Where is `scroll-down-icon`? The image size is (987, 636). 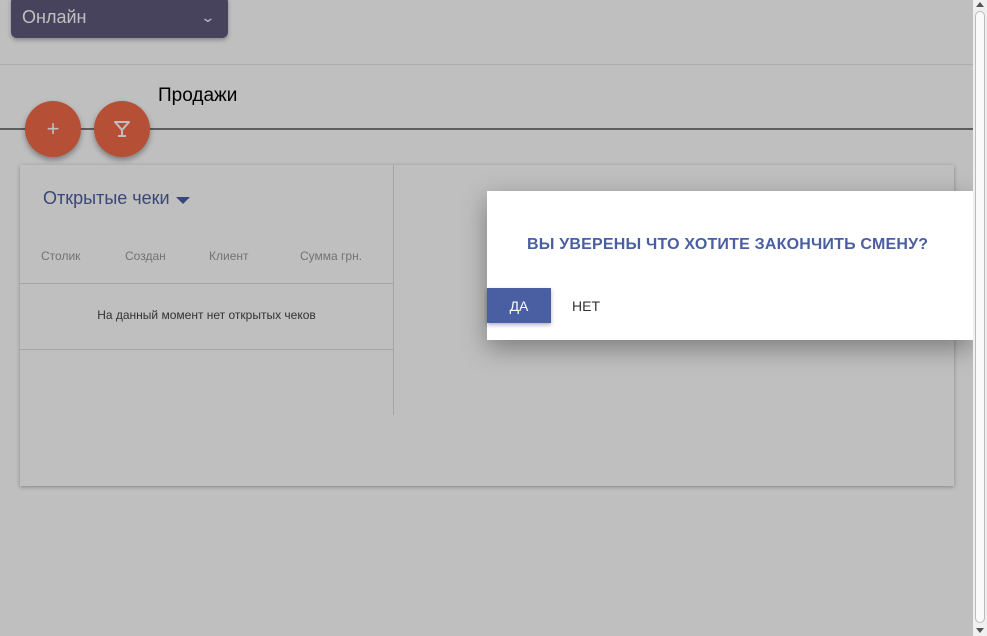
scroll-down-icon is located at coordinates (980, 630).